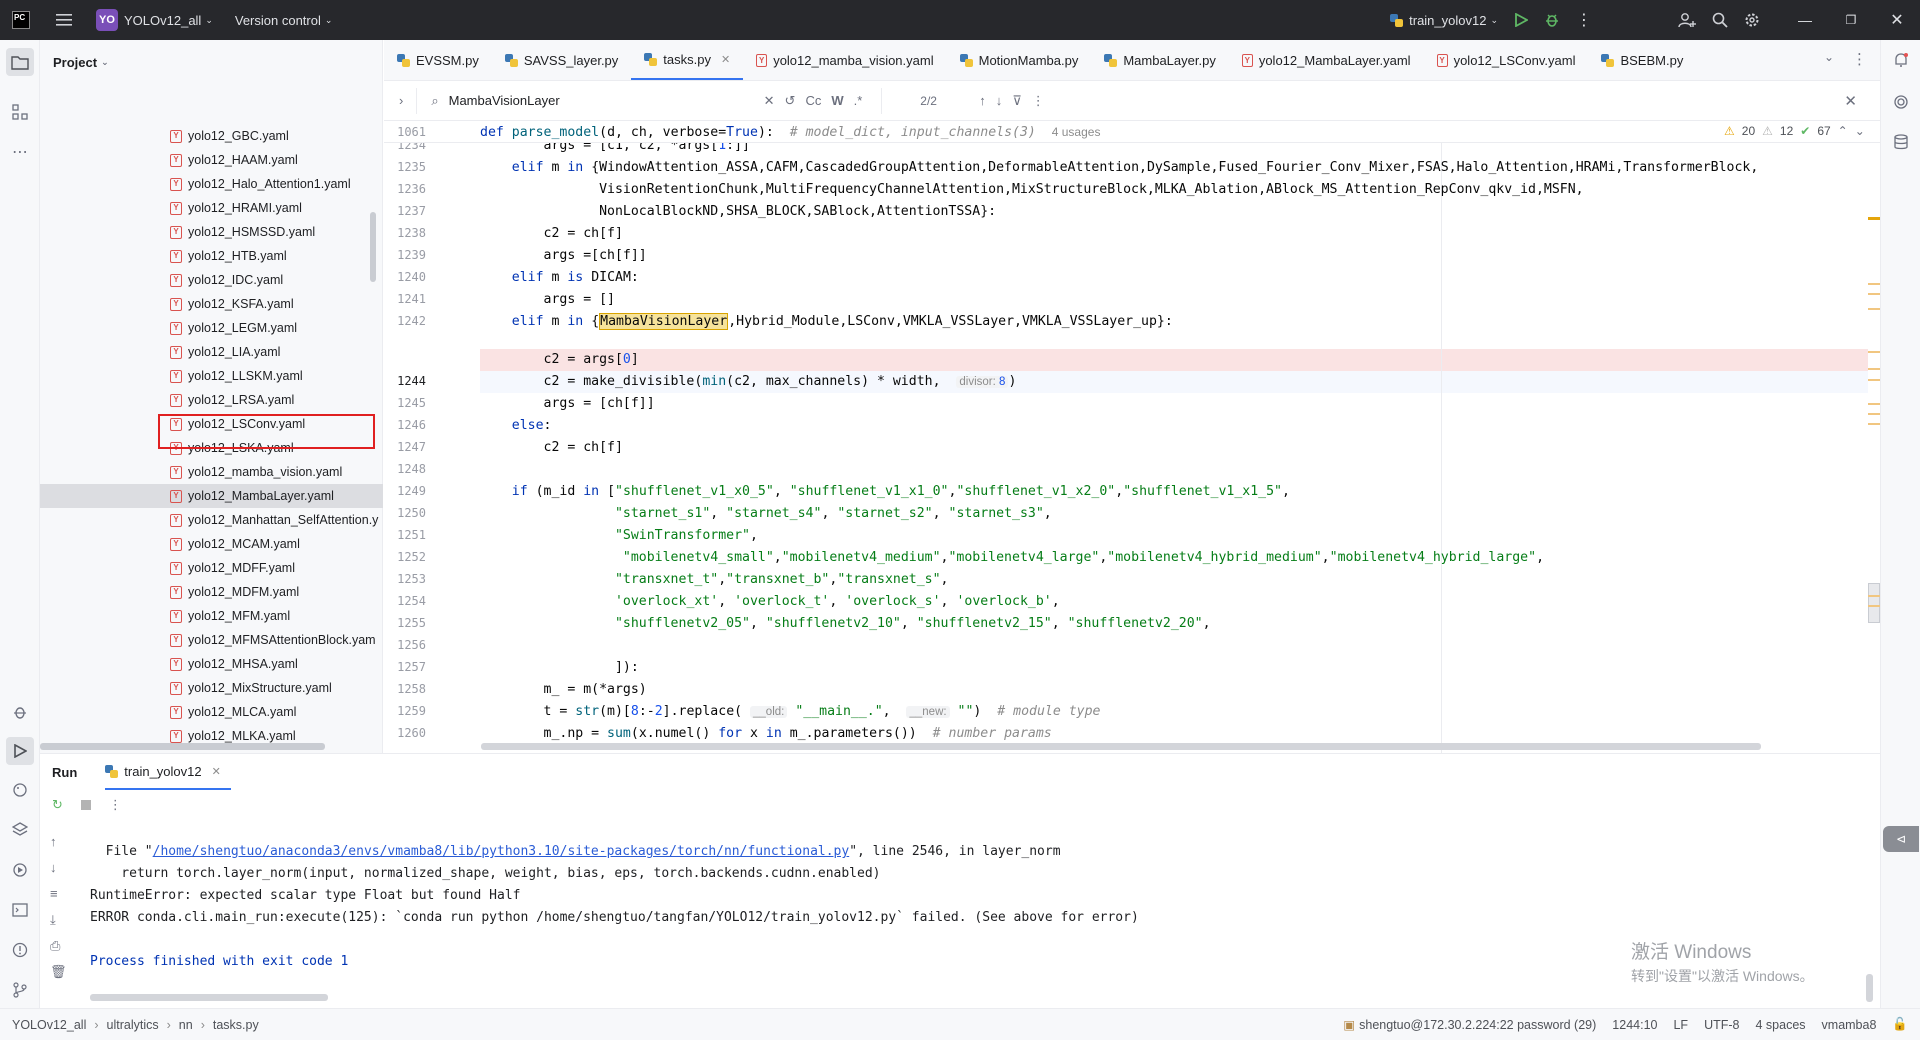 This screenshot has height=1040, width=1920. Describe the element at coordinates (1897, 20) in the screenshot. I see `close-window-button: ✕` at that location.